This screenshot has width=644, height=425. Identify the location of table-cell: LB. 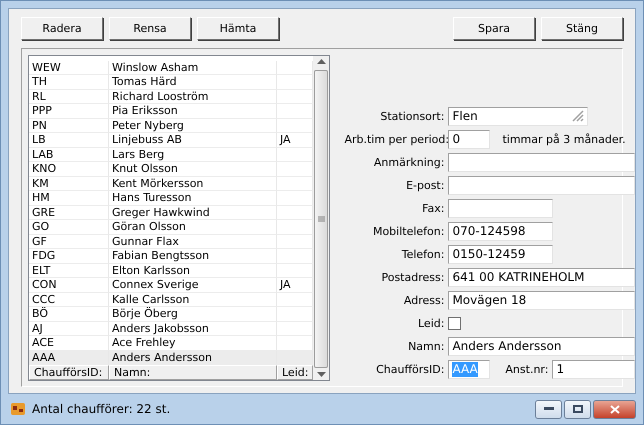
(69, 140).